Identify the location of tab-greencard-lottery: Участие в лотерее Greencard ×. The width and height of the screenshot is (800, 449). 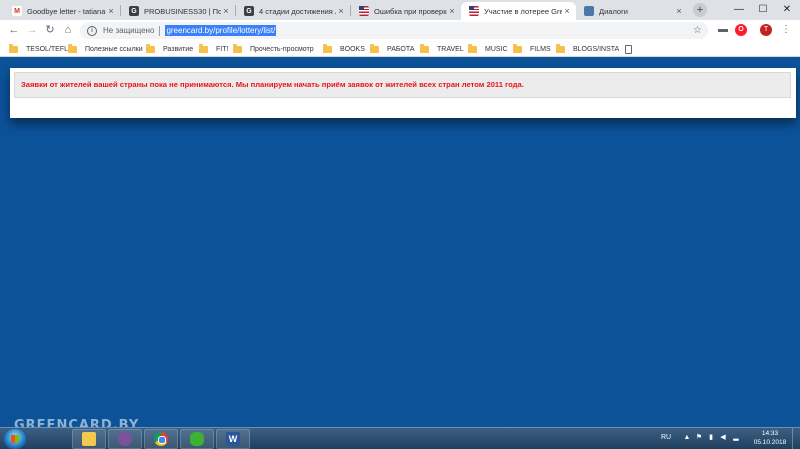
(518, 11).